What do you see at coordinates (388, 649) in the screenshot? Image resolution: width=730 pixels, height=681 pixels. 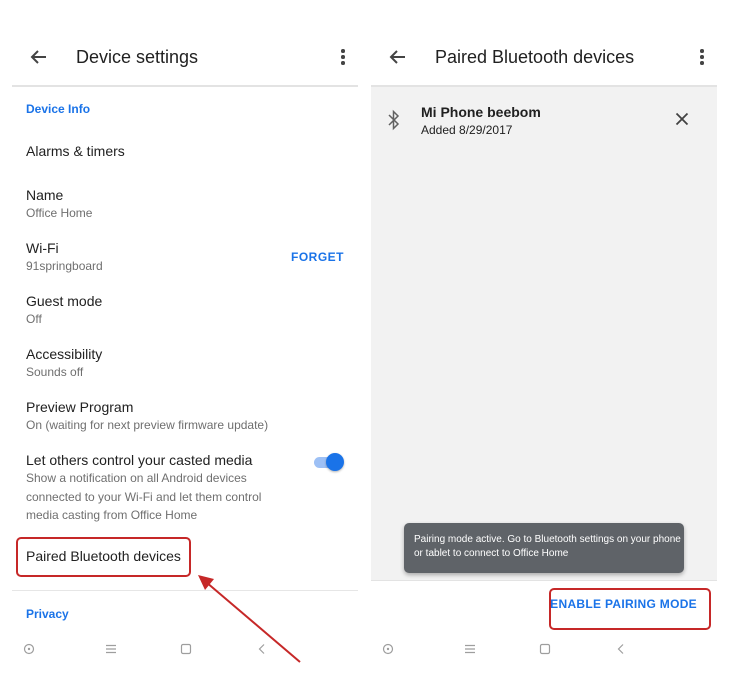 I see `nav-circle-icon` at bounding box center [388, 649].